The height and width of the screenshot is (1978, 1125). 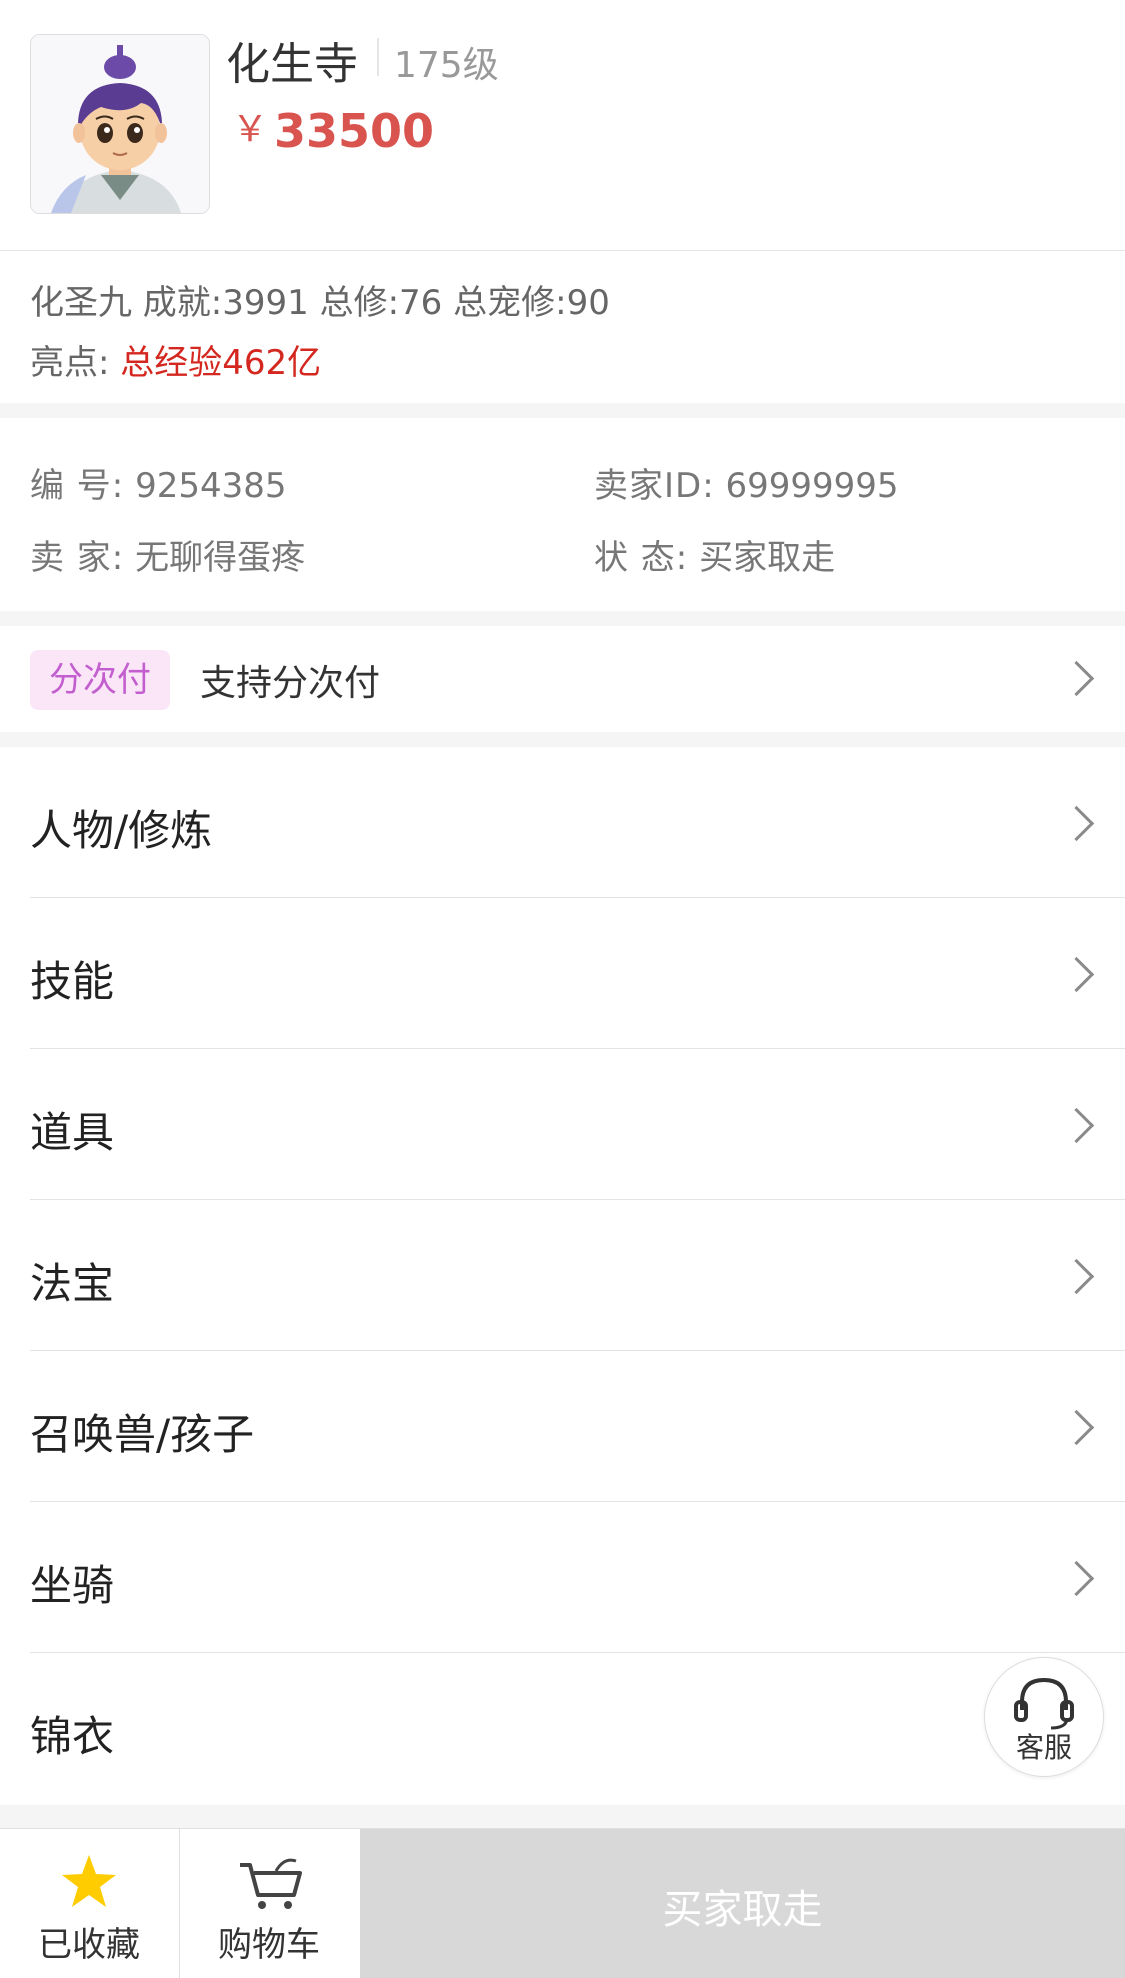 I want to click on menu-item-label: 召唤兽/孩子, so click(x=142, y=1434).